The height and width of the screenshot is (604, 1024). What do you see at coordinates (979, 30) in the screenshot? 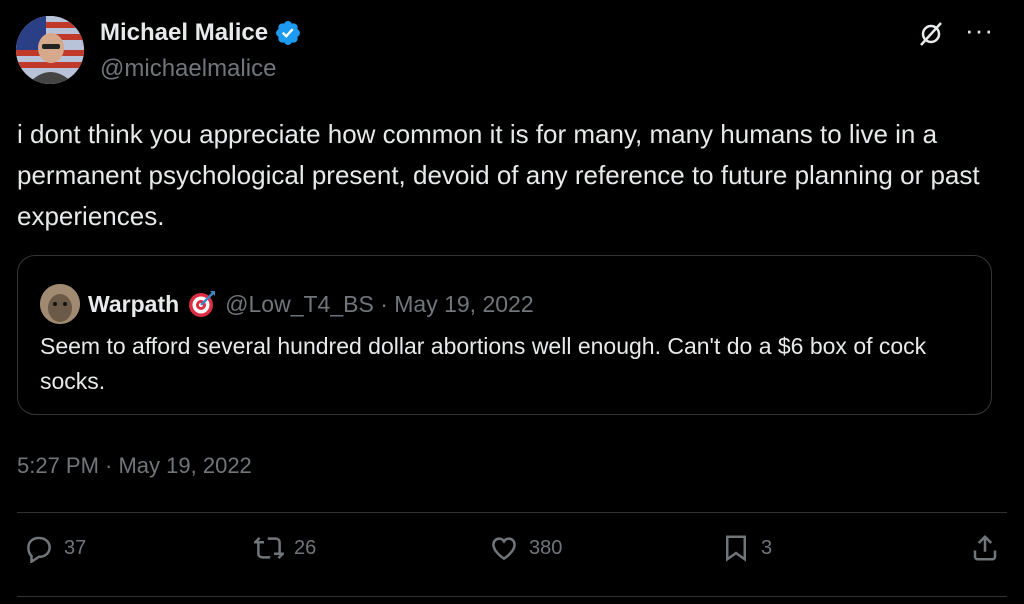
I see `more-options-icon: ···` at bounding box center [979, 30].